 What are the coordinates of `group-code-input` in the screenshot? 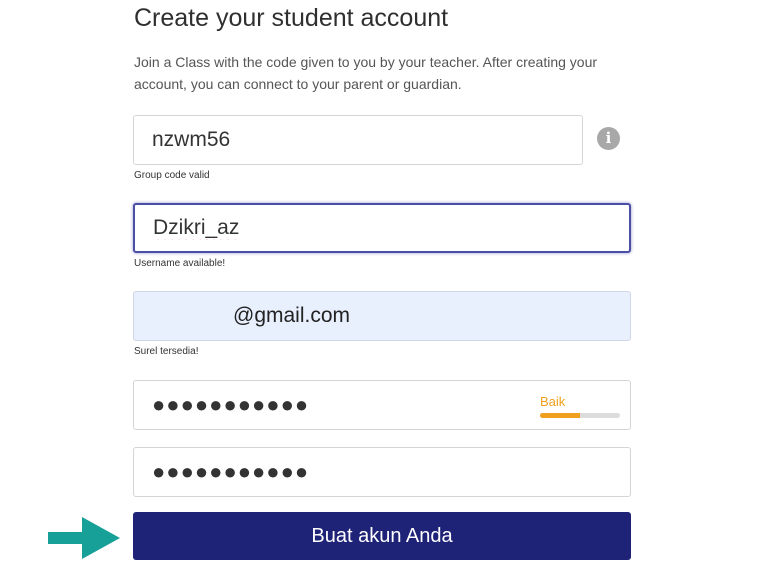 It's located at (358, 140).